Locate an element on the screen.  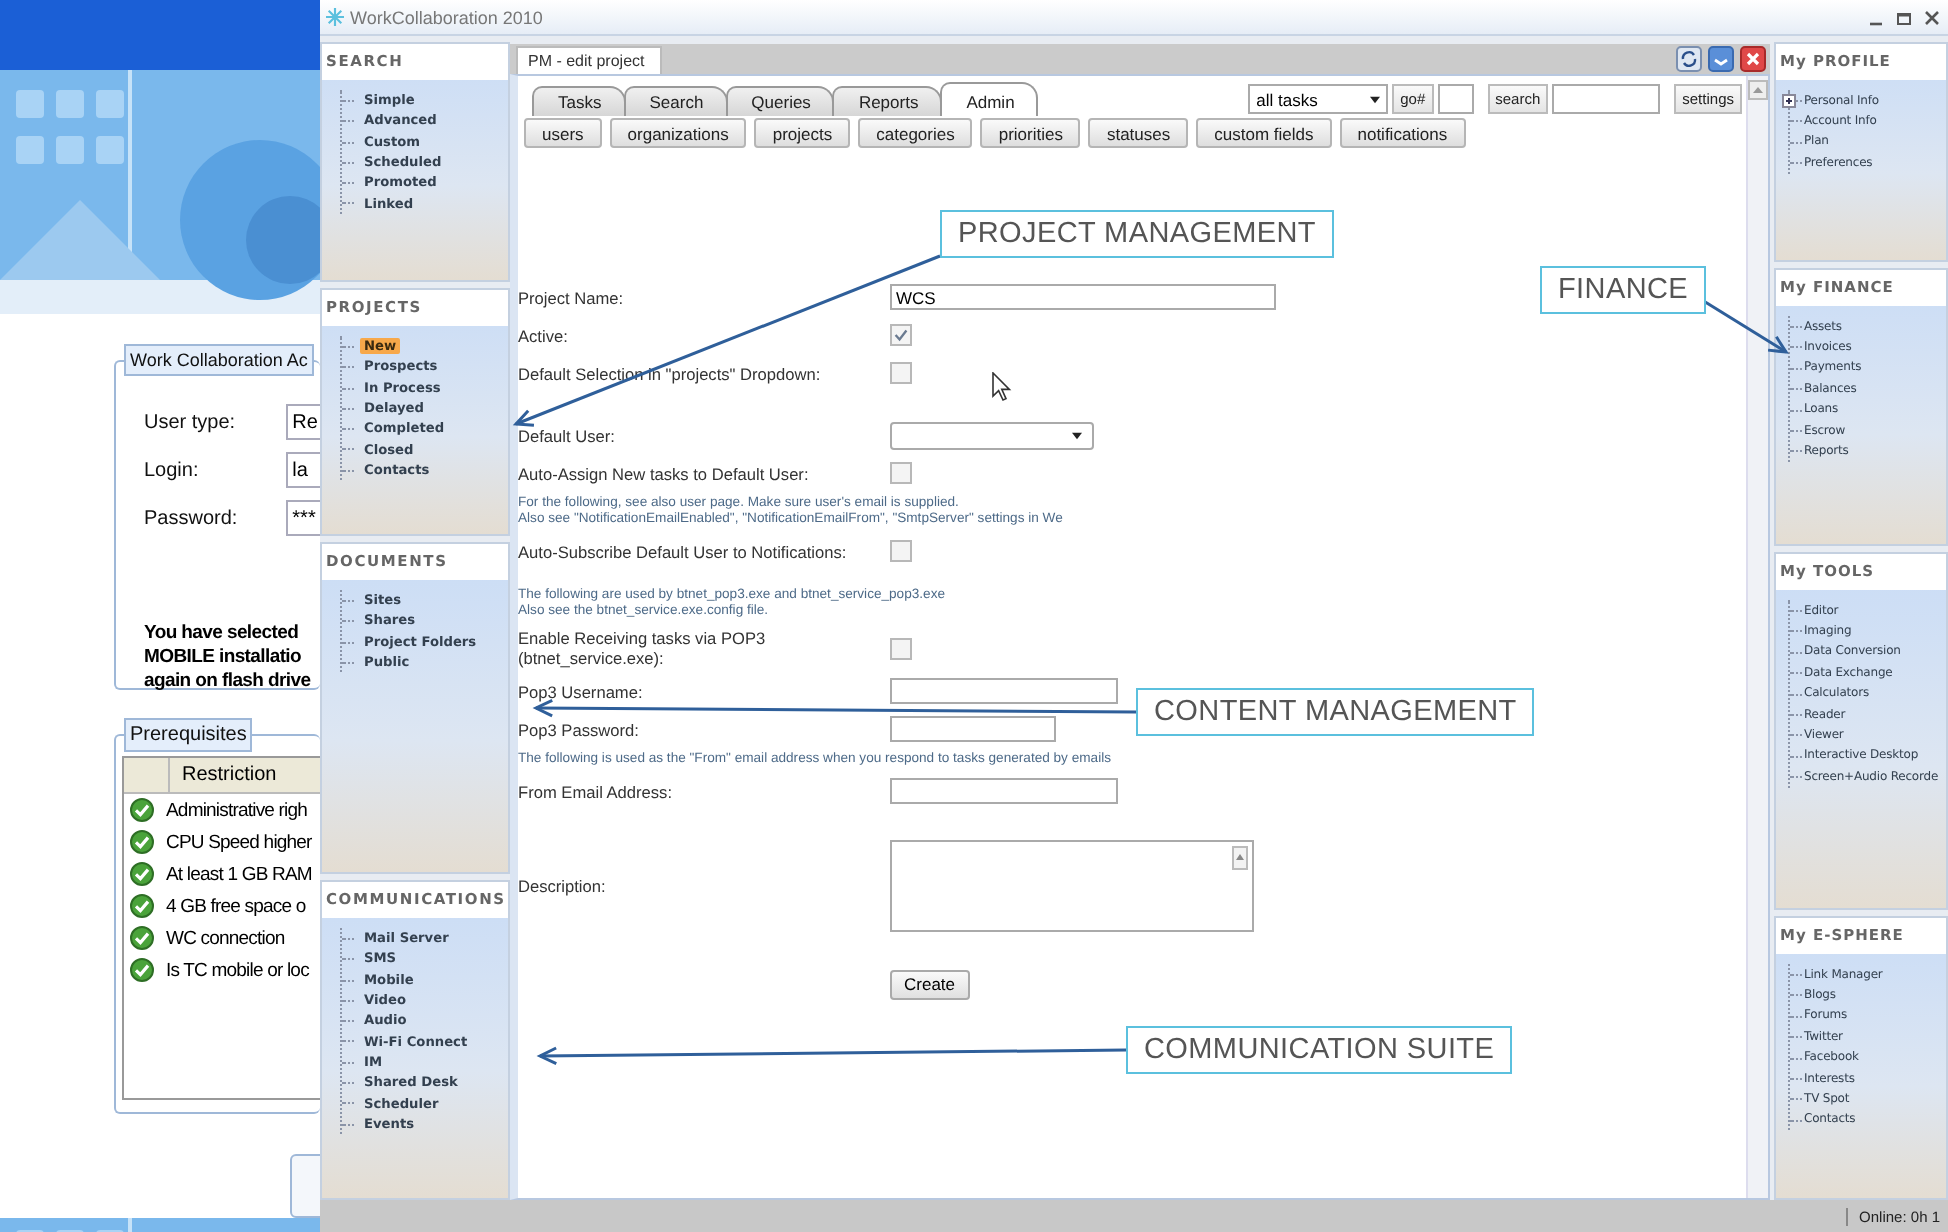
column-header: Restriction is located at coordinates (222, 776).